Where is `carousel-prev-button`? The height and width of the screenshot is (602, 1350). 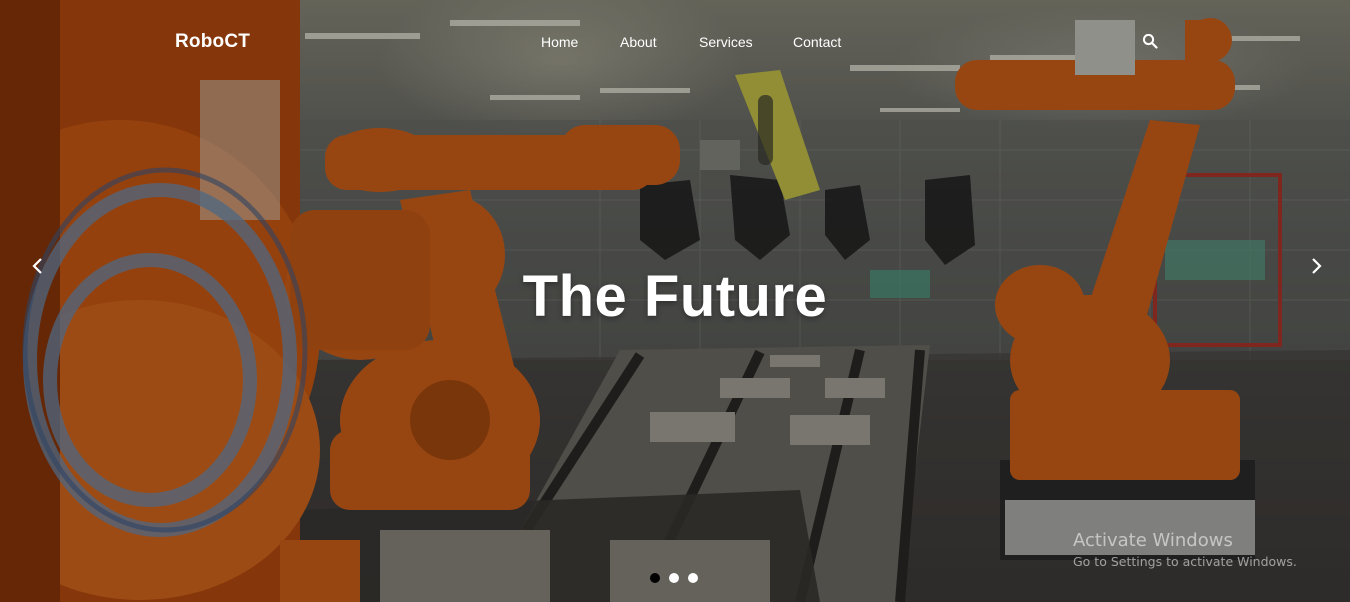
carousel-prev-button is located at coordinates (38, 266).